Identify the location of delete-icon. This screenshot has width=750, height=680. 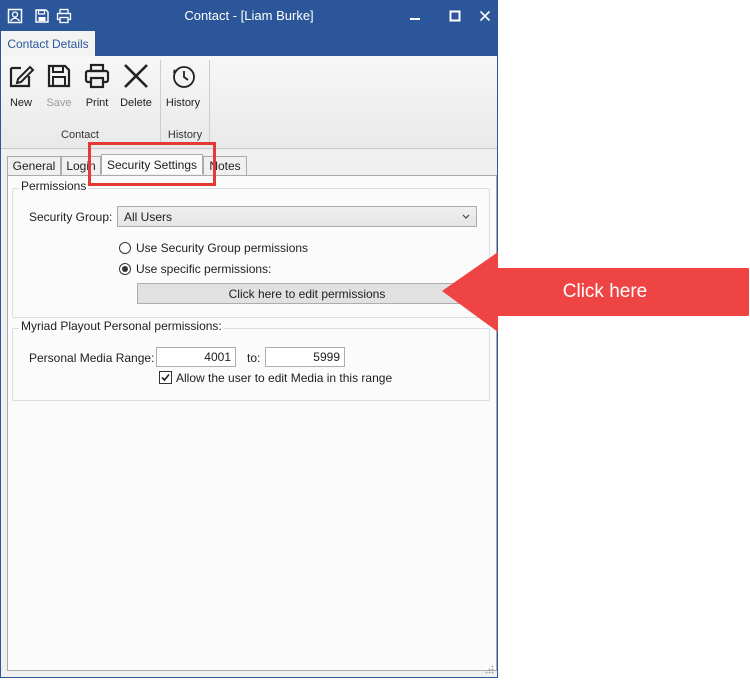
(136, 76).